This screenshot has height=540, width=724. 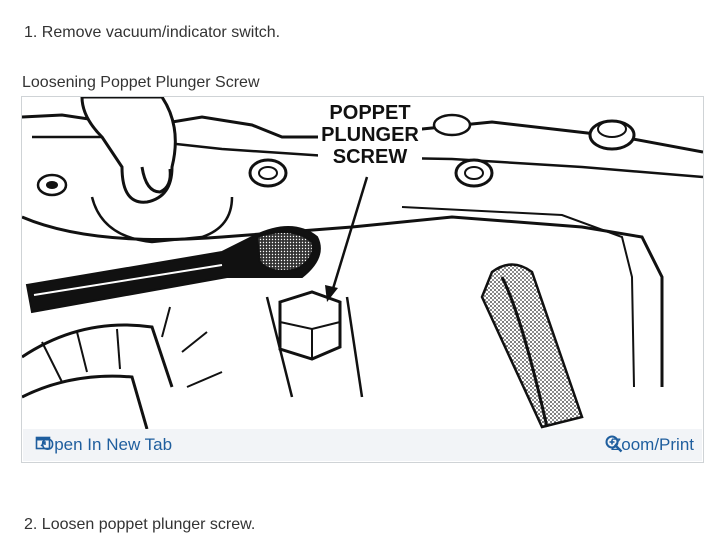 I want to click on bolt-hole-left, so click(x=52, y=185).